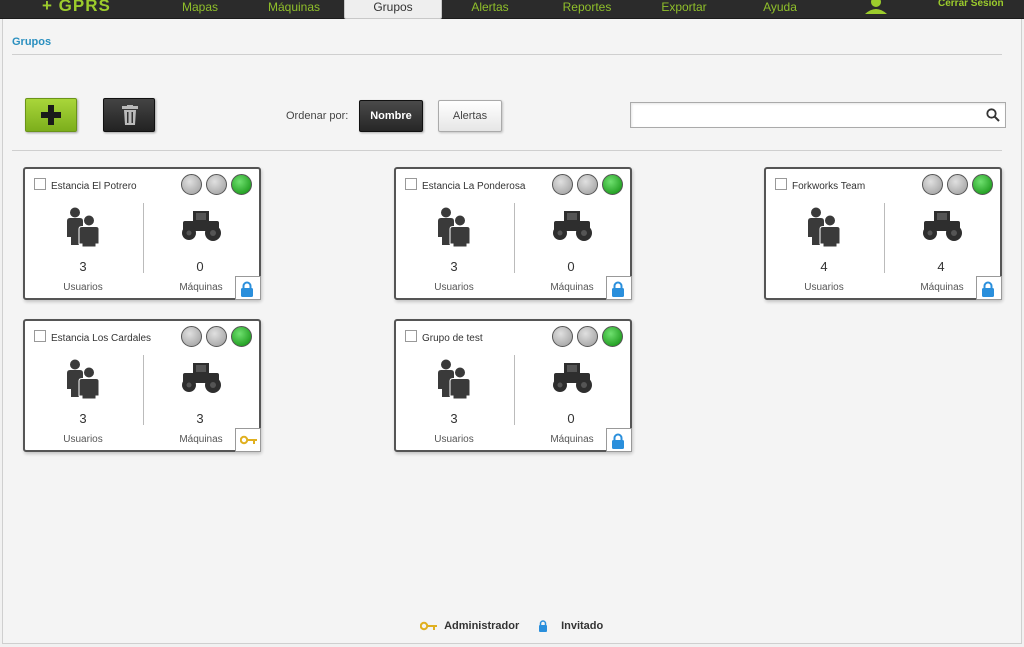 The height and width of the screenshot is (647, 1024). I want to click on trash-icon, so click(130, 115).